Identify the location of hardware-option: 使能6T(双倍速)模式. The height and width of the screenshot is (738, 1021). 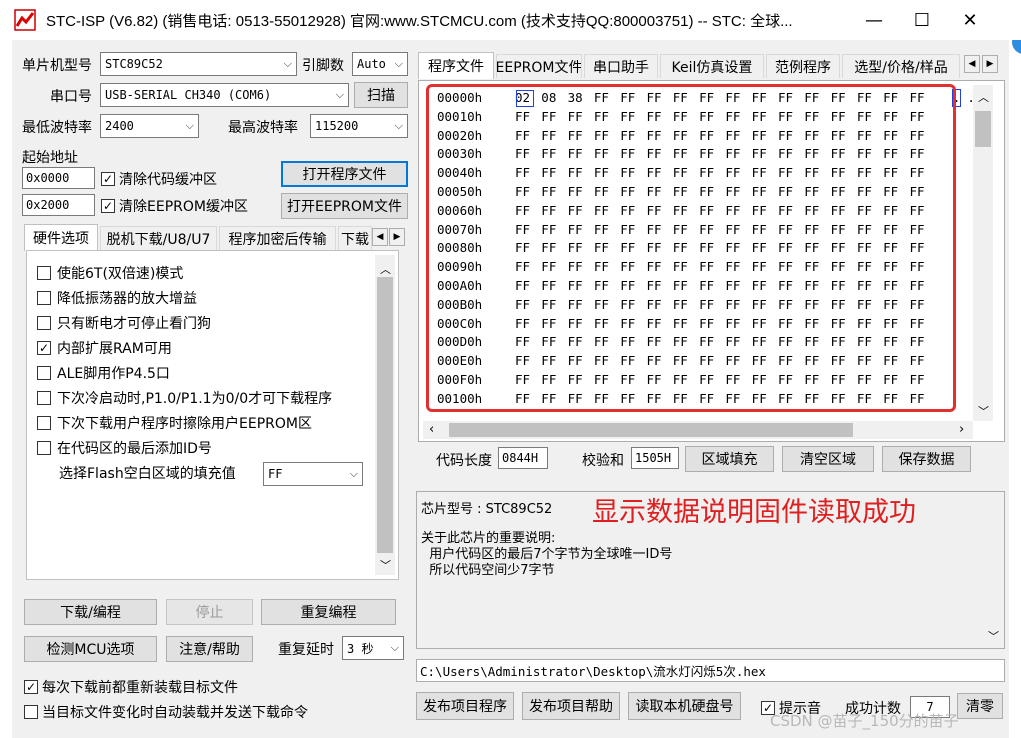
(110, 273).